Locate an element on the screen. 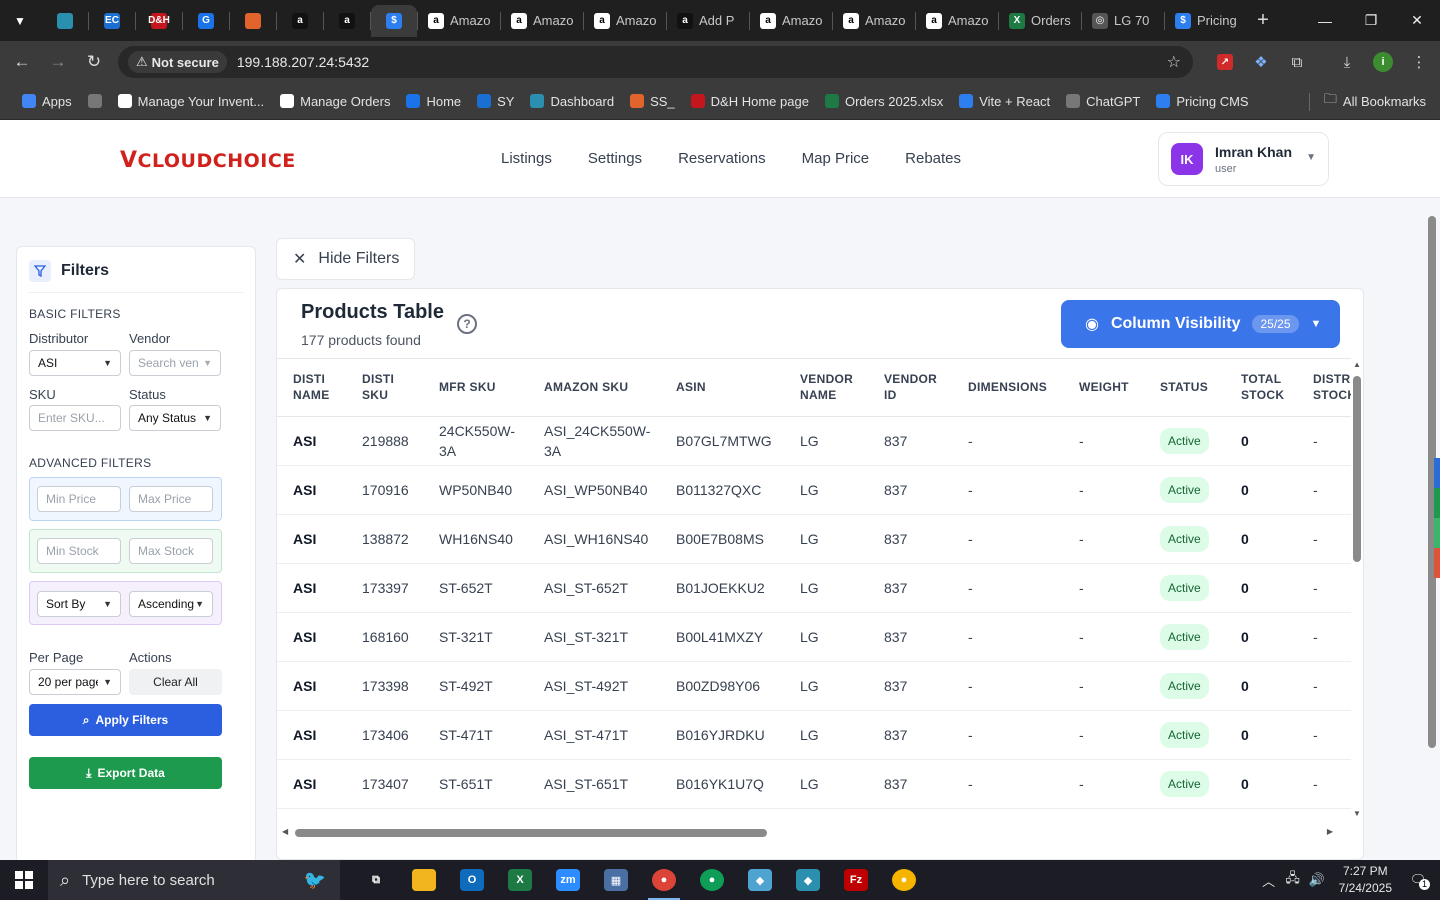 This screenshot has width=1440, height=900. taskbar-app: ⧉ is located at coordinates (376, 880).